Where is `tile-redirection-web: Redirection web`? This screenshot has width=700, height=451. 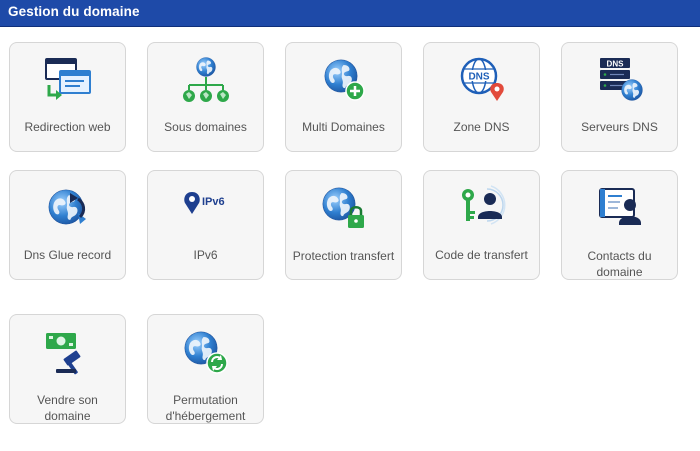
tile-redirection-web: Redirection web is located at coordinates (67, 97).